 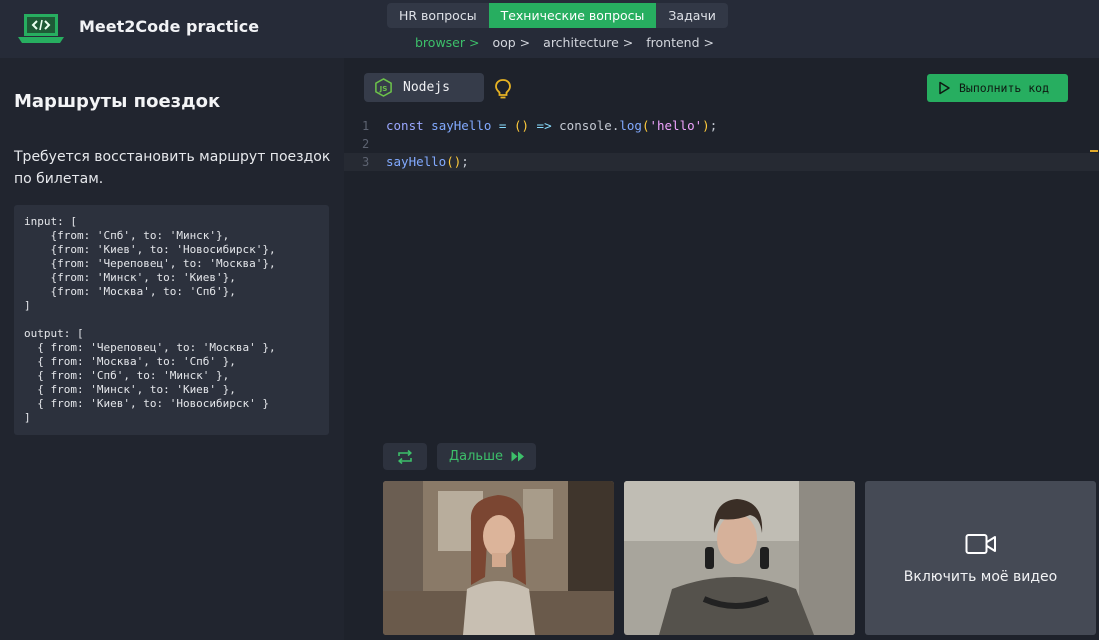 I want to click on run-code-label: Выполнить код, so click(x=1004, y=88).